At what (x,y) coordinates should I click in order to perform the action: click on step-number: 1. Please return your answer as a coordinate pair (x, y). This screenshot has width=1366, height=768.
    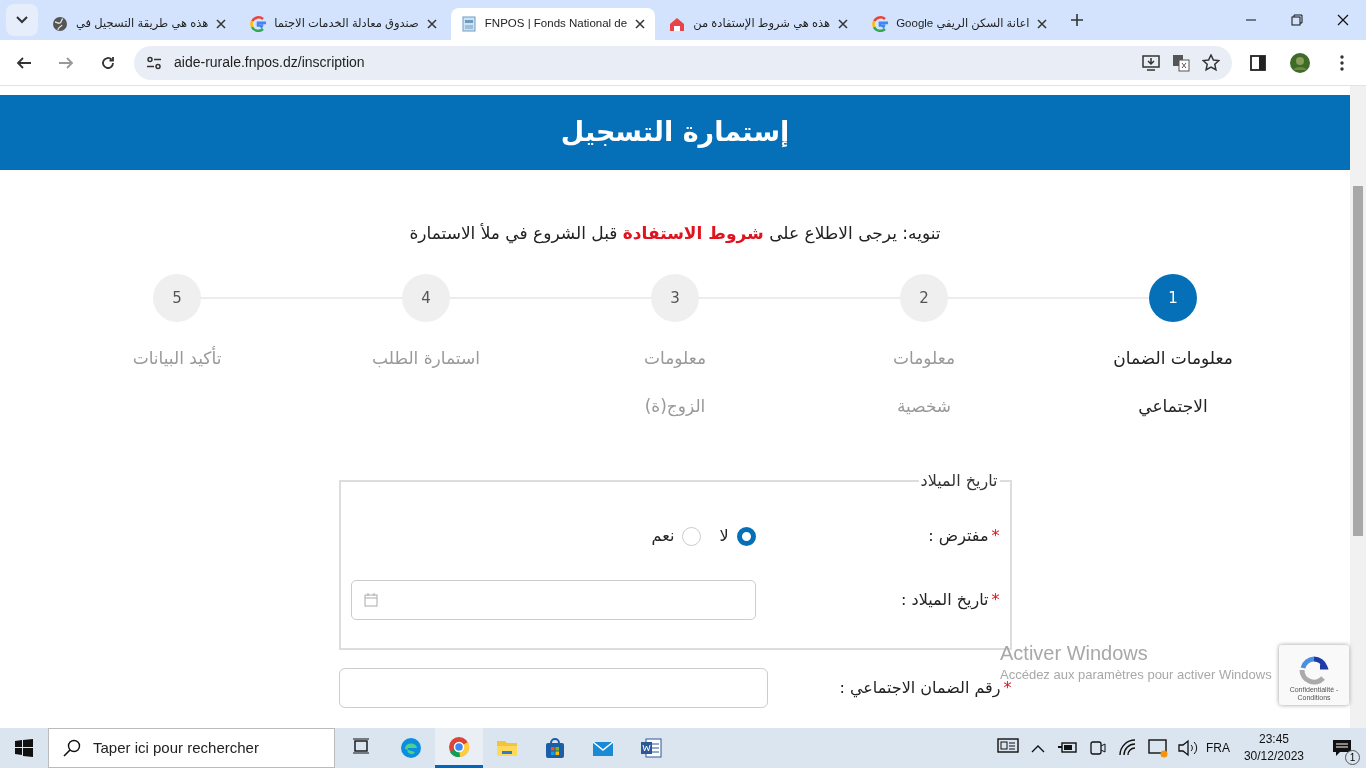
    Looking at the image, I should click on (1173, 298).